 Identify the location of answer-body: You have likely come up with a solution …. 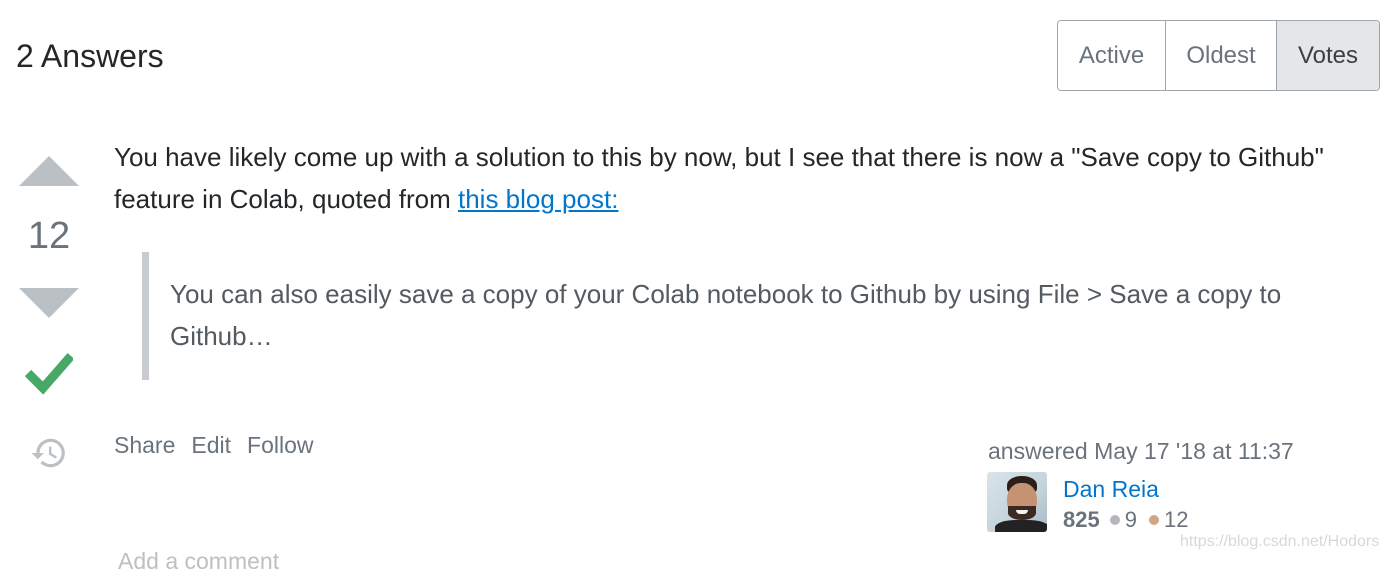
(734, 178).